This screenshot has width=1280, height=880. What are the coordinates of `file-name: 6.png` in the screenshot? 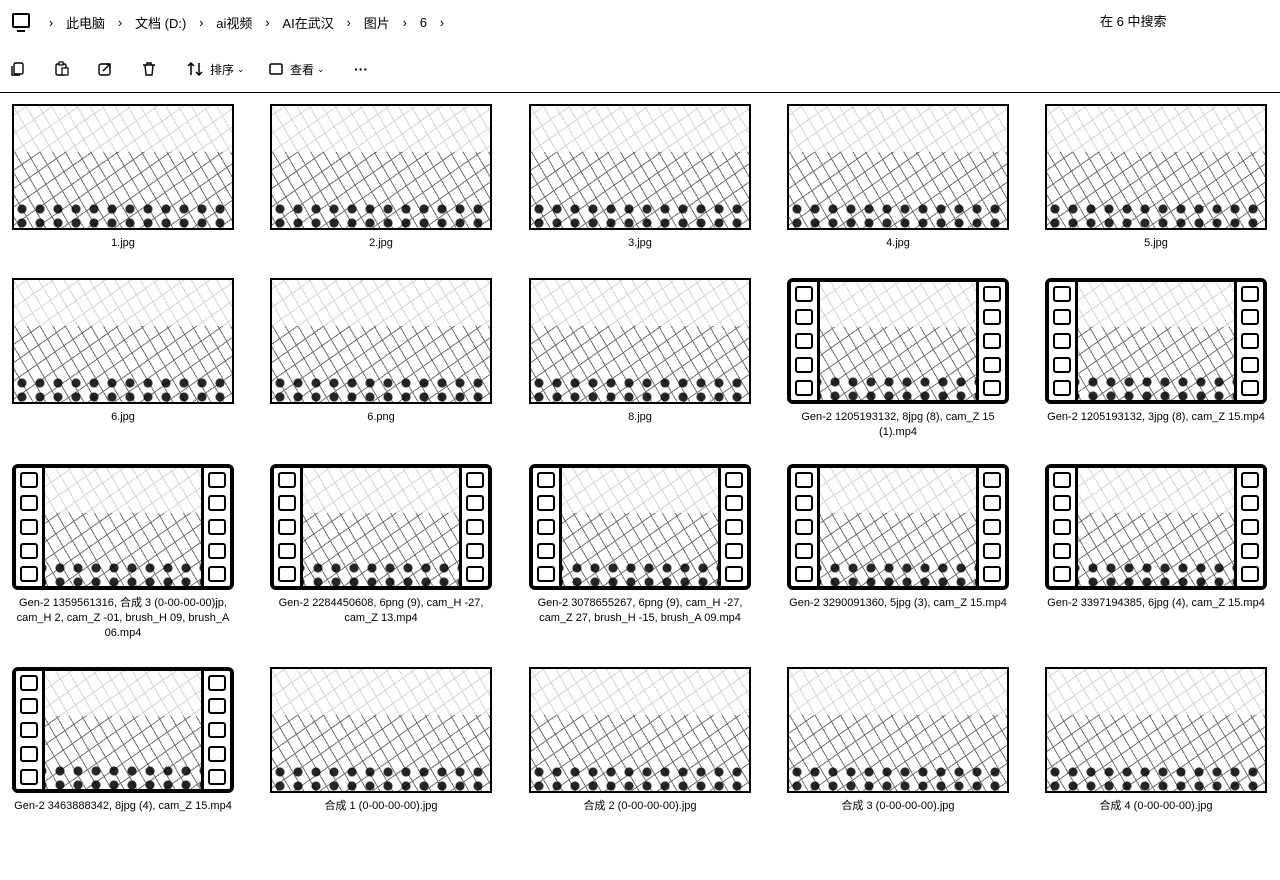 It's located at (381, 417).